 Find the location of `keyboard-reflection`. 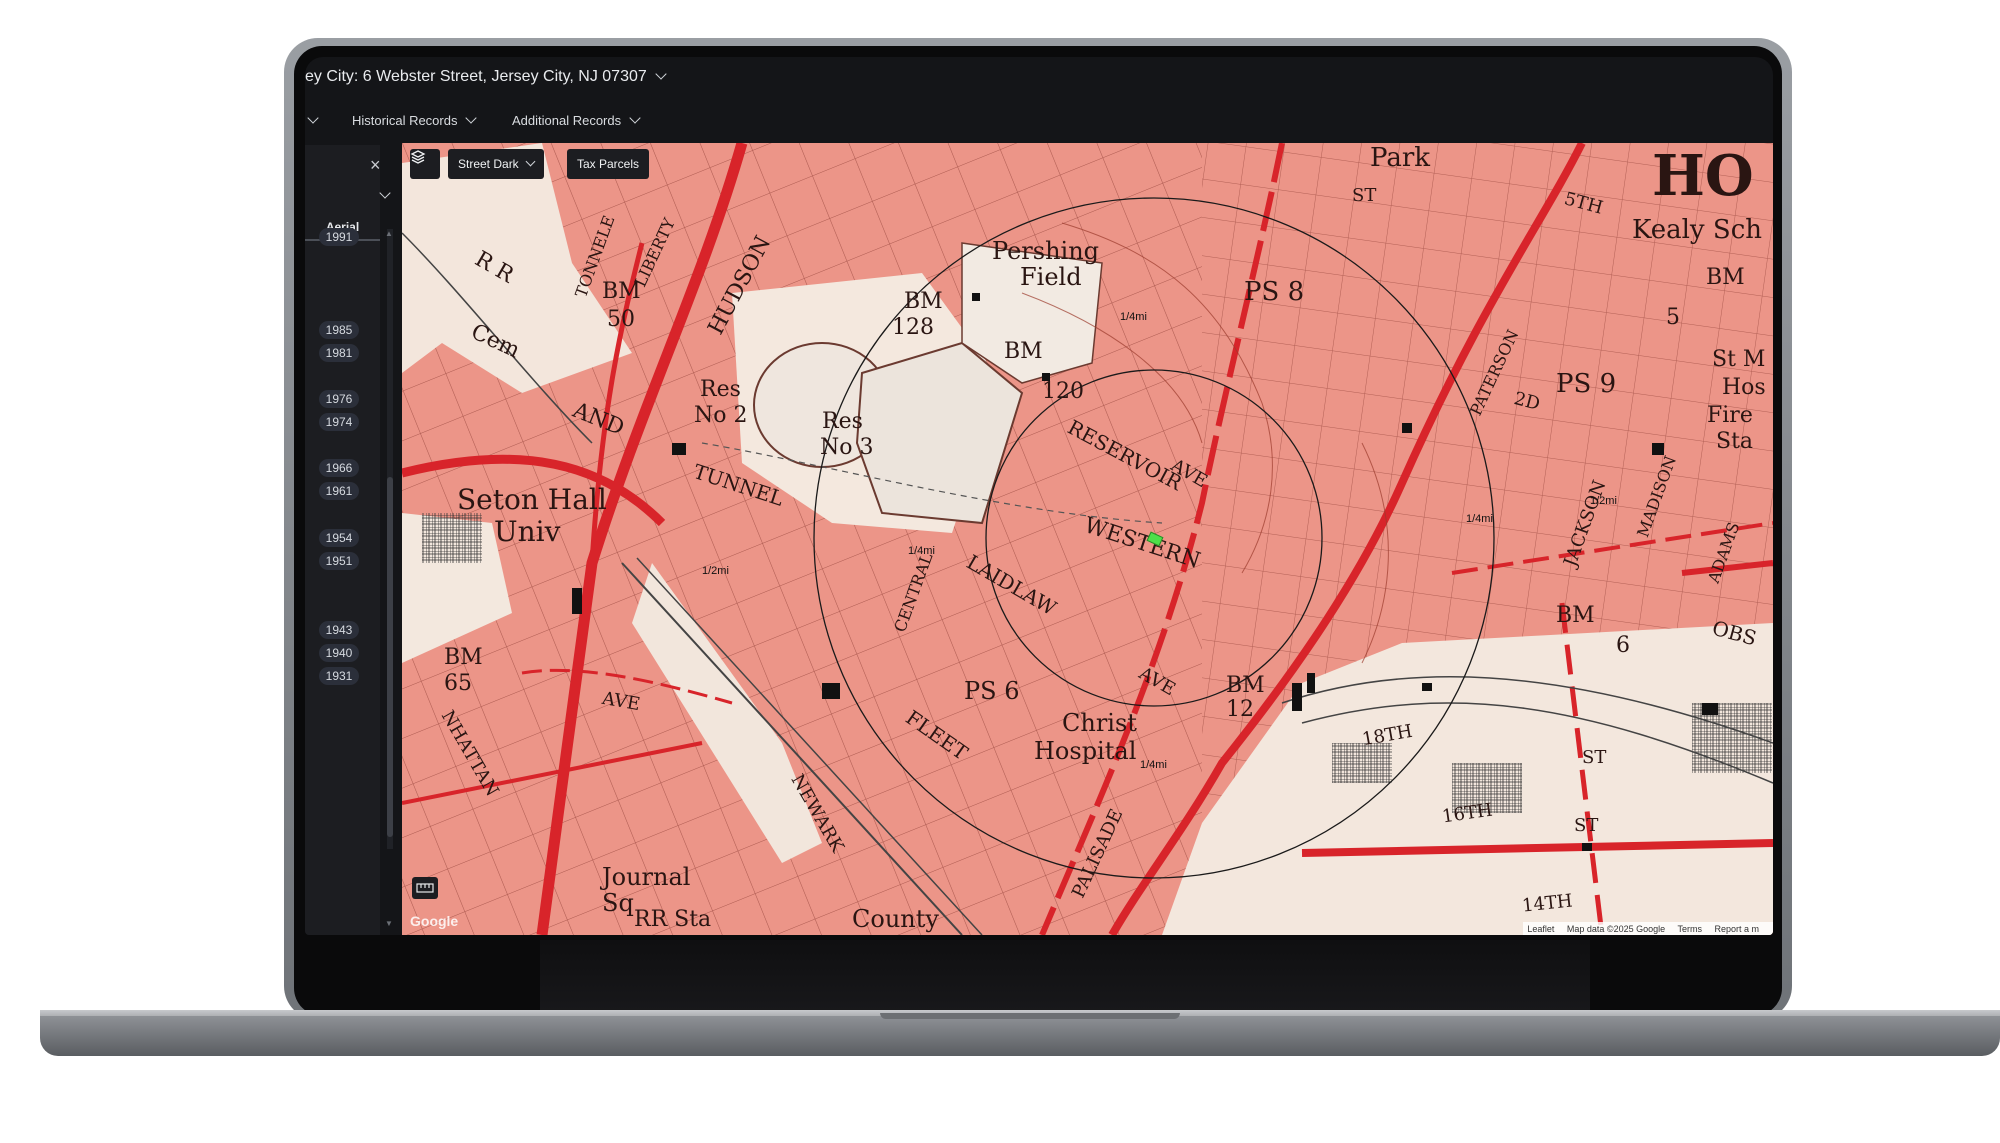

keyboard-reflection is located at coordinates (1065, 975).